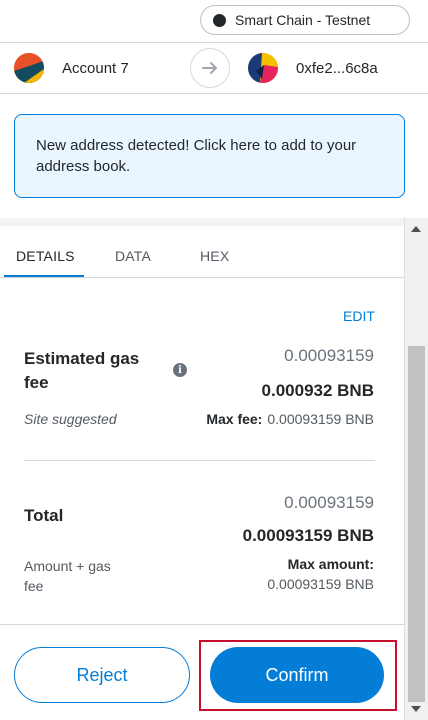  I want to click on gas-fee-secondary: 0.000932 BNB, so click(317, 390).